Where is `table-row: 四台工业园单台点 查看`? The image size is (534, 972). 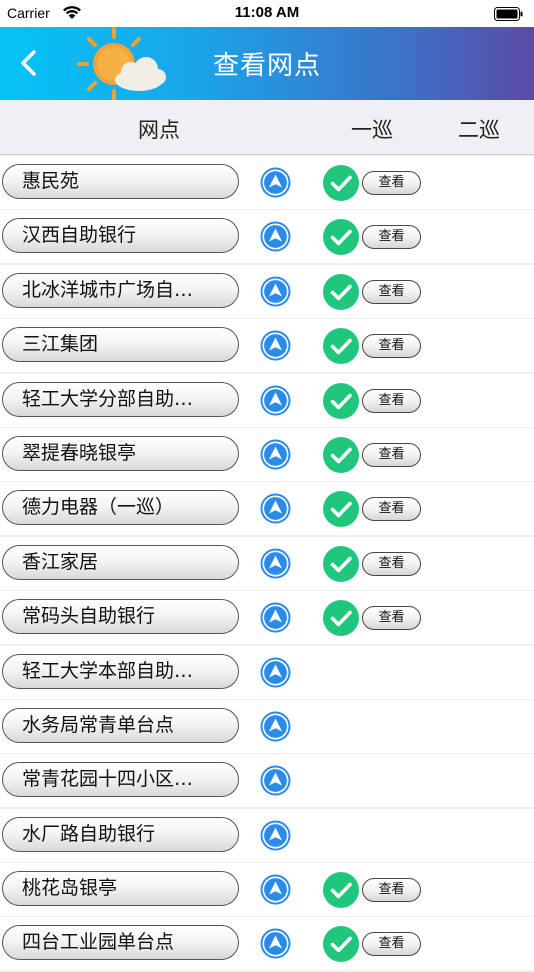
table-row: 四台工业园单台点 查看 is located at coordinates (267, 944).